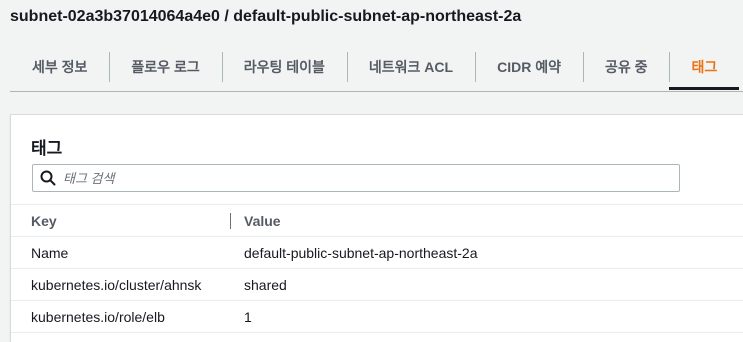 The image size is (743, 342). Describe the element at coordinates (284, 67) in the screenshot. I see `tab-route-table: 라우팅 테이블` at that location.